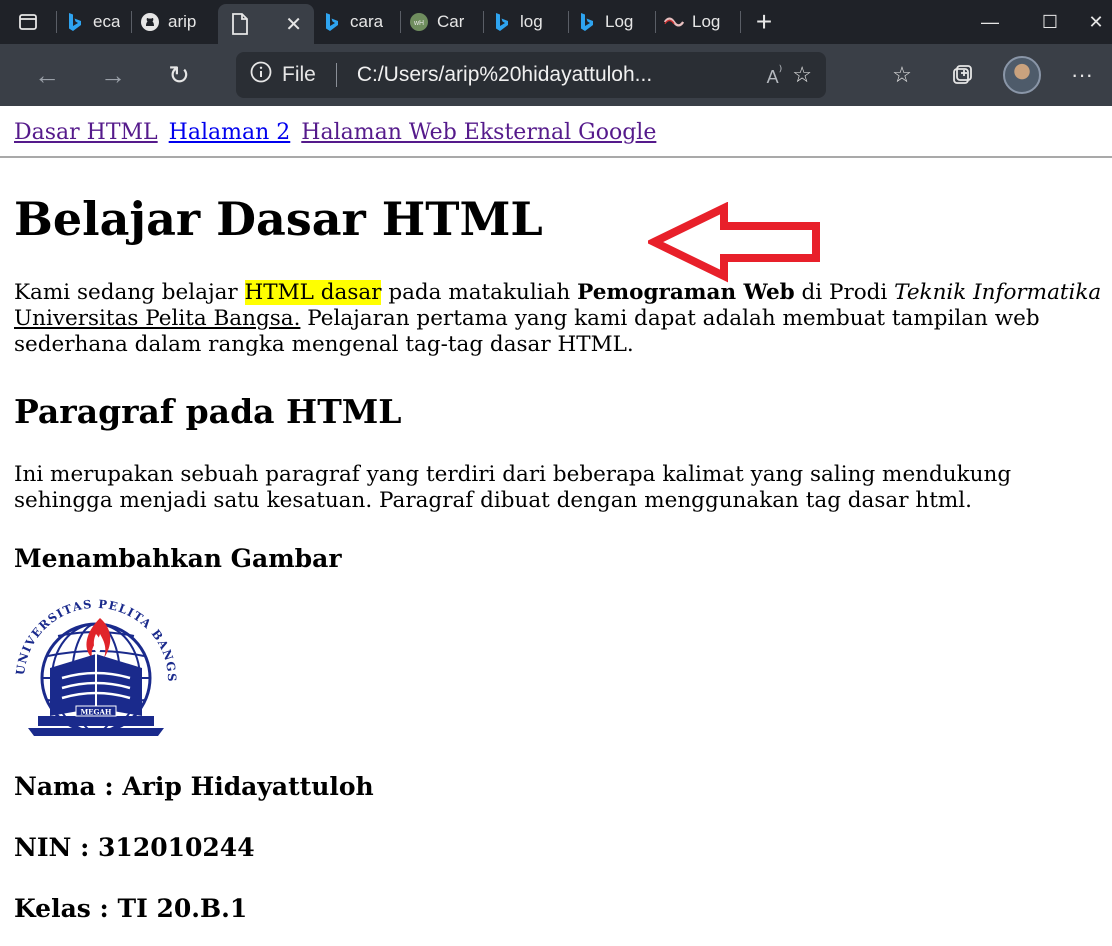 This screenshot has height=946, width=1112. What do you see at coordinates (208, 411) in the screenshot?
I see `section-heading: Paragraf pada HTML` at bounding box center [208, 411].